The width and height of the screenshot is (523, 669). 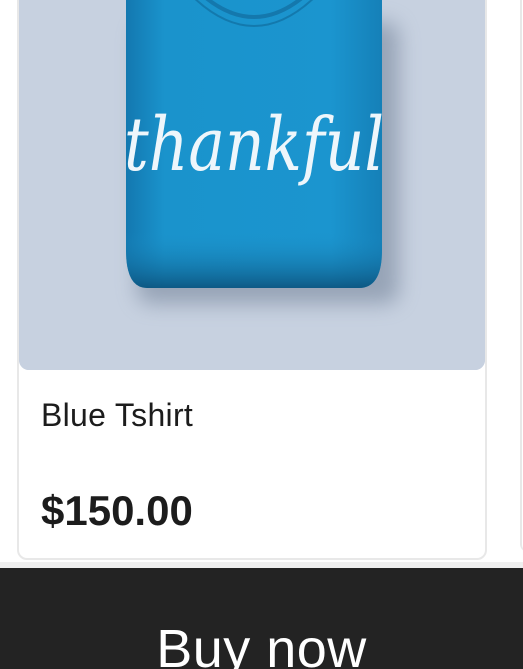 I want to click on buy-now-label: Buy now, so click(x=261, y=644).